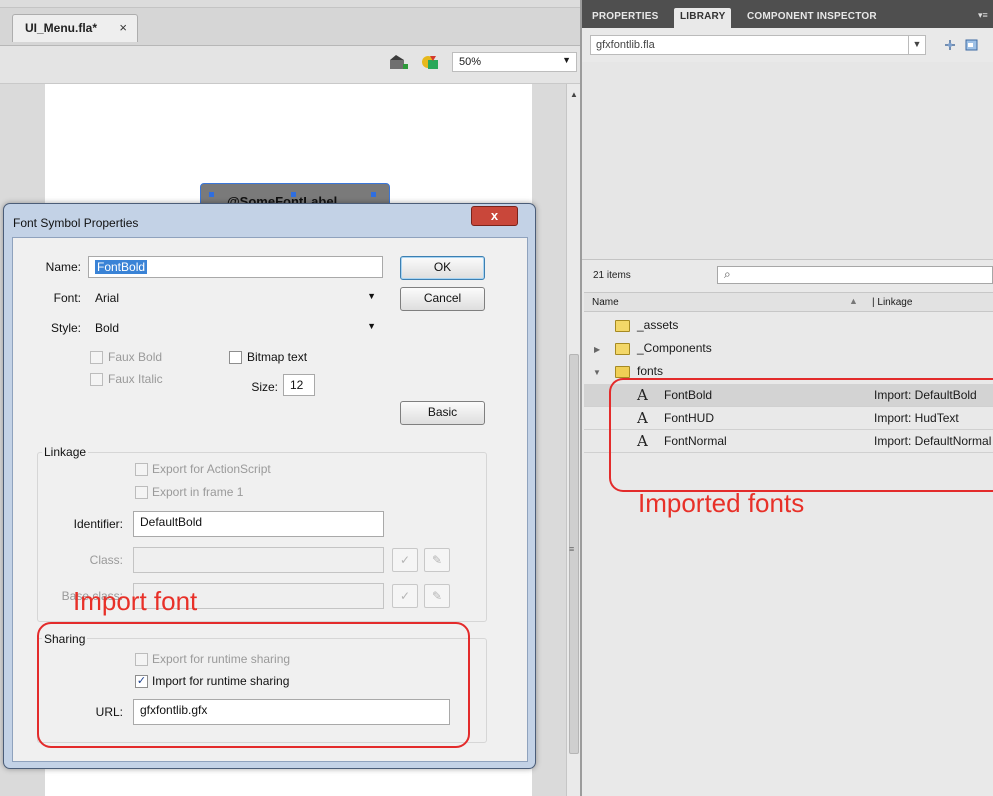 This screenshot has height=796, width=993. Describe the element at coordinates (703, 18) in the screenshot. I see `tab-library: LIBRARY` at that location.